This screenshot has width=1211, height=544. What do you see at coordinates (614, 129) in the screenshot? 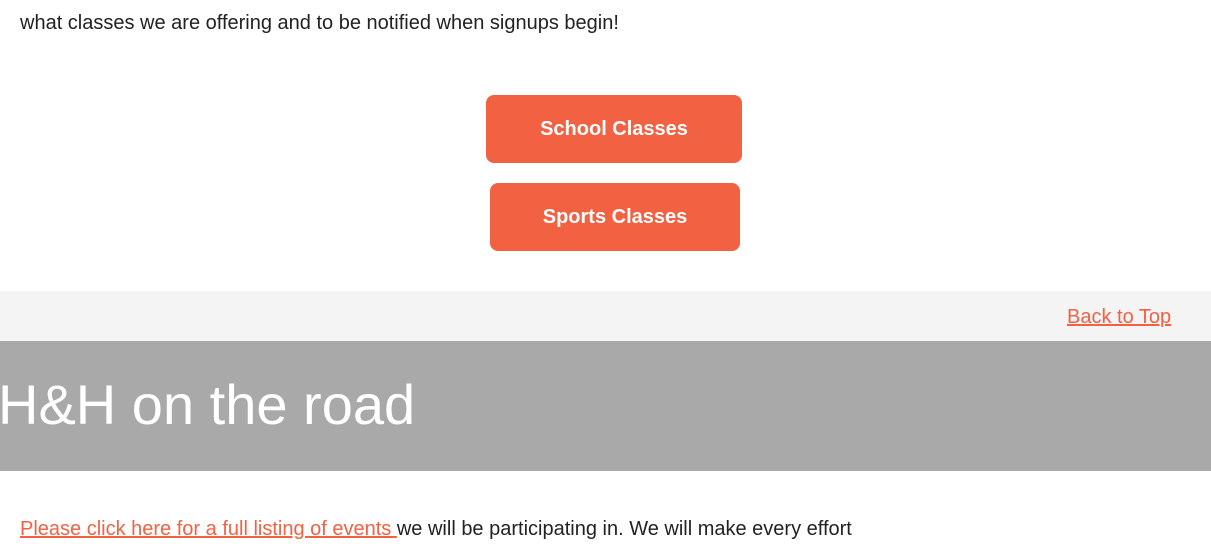
I see `school-classes-button: School Classes` at bounding box center [614, 129].